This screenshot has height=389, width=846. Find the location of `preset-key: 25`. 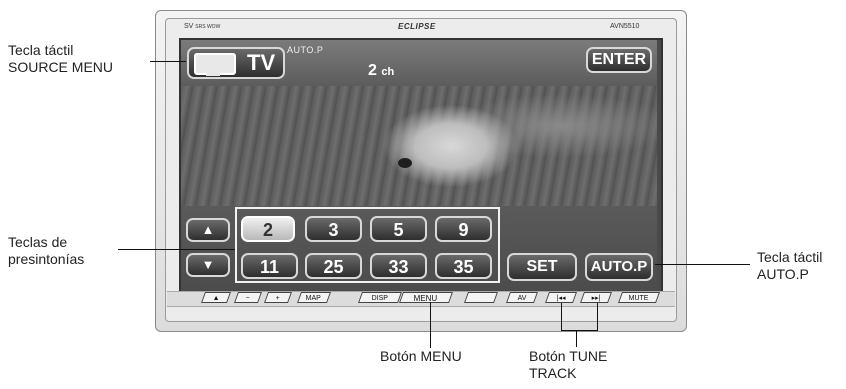

preset-key: 25 is located at coordinates (333, 266).